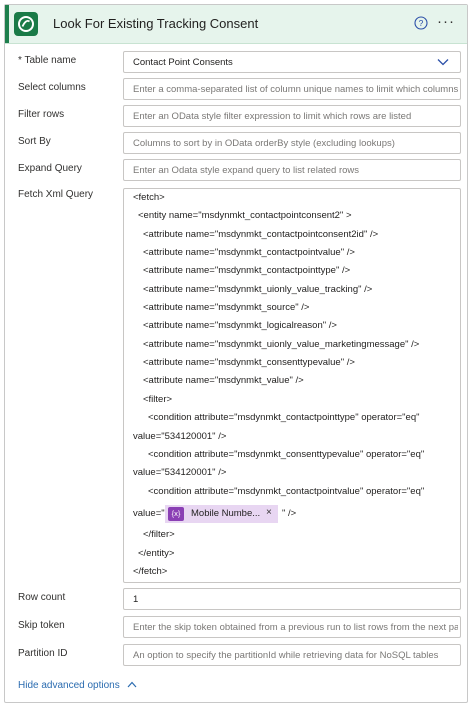 Image resolution: width=474 pixels, height=707 pixels. What do you see at coordinates (43, 653) in the screenshot?
I see `partition-id-label: Partition ID` at bounding box center [43, 653].